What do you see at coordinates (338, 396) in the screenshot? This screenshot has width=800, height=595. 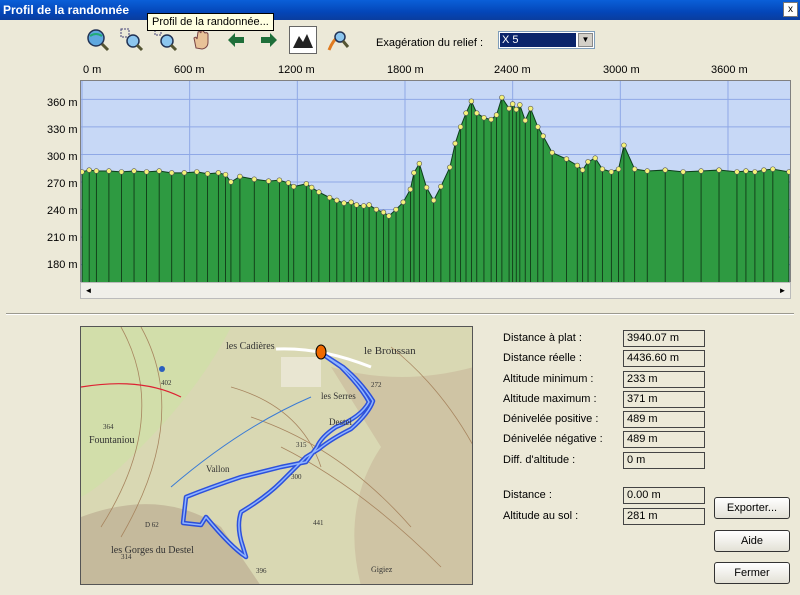 I see `map-label: les Serres` at bounding box center [338, 396].